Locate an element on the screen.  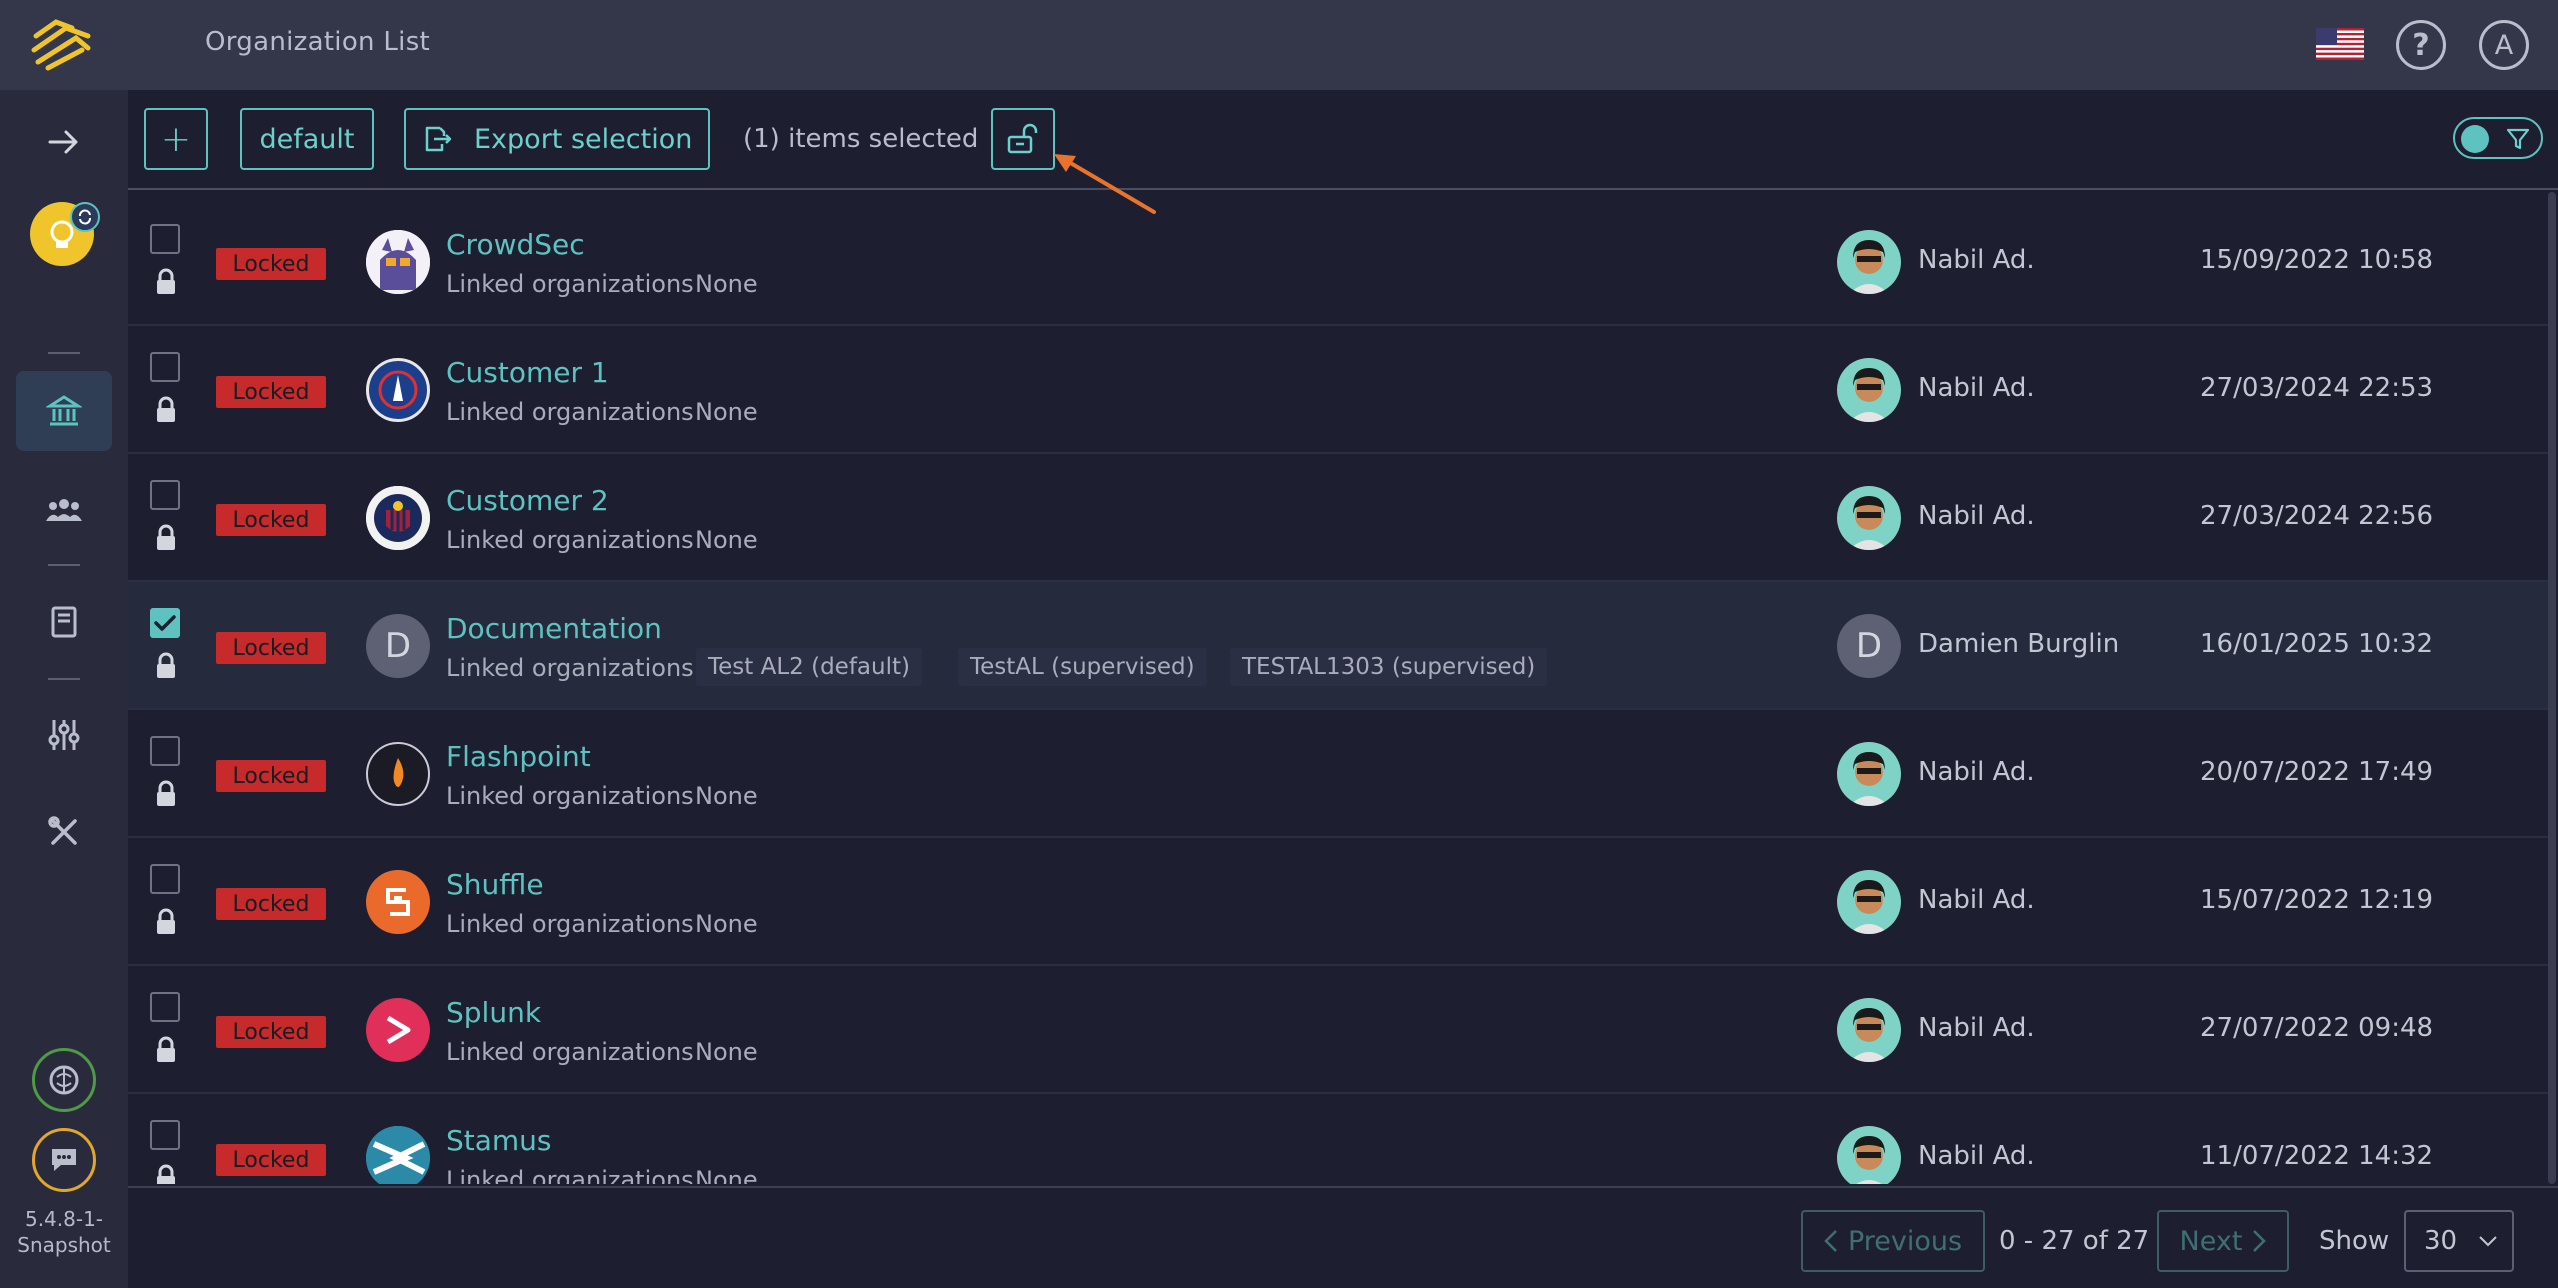
export-icon is located at coordinates (438, 139).